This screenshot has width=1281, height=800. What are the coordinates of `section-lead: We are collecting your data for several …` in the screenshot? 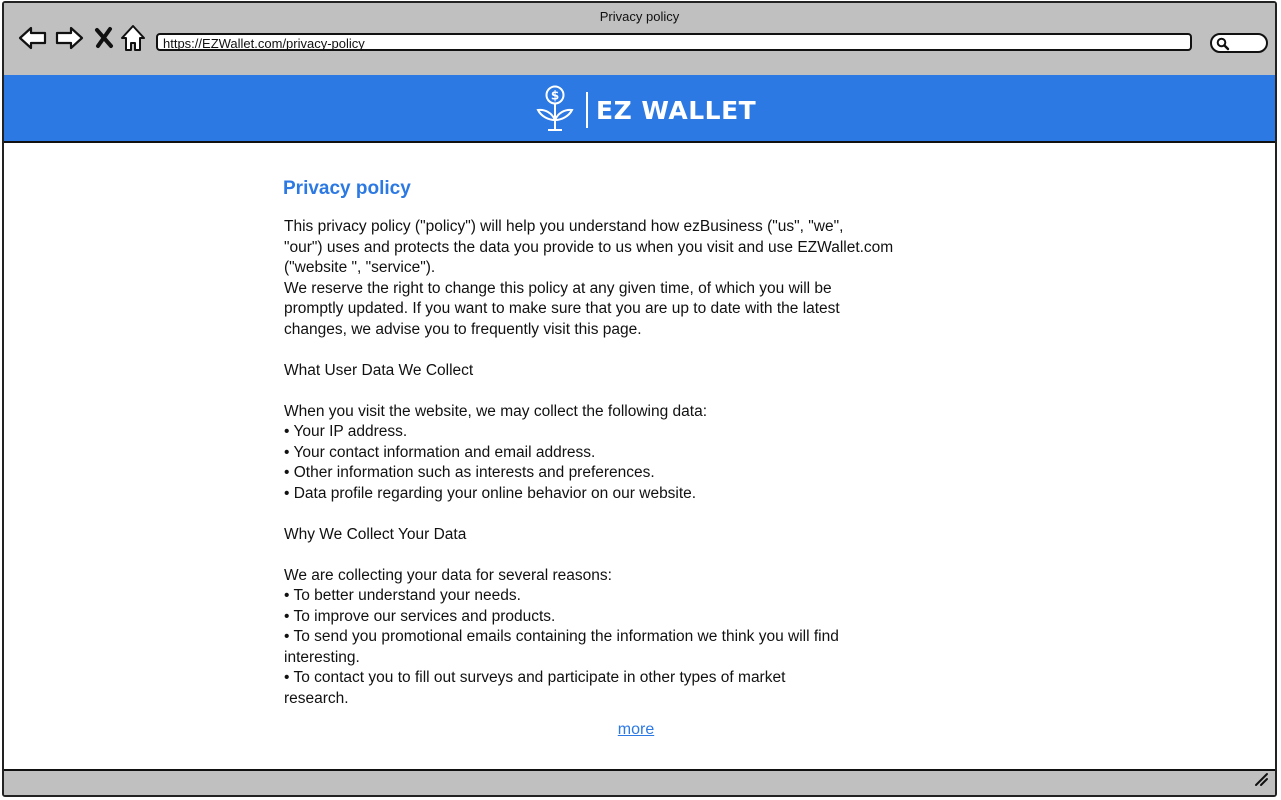 It's located at (448, 575).